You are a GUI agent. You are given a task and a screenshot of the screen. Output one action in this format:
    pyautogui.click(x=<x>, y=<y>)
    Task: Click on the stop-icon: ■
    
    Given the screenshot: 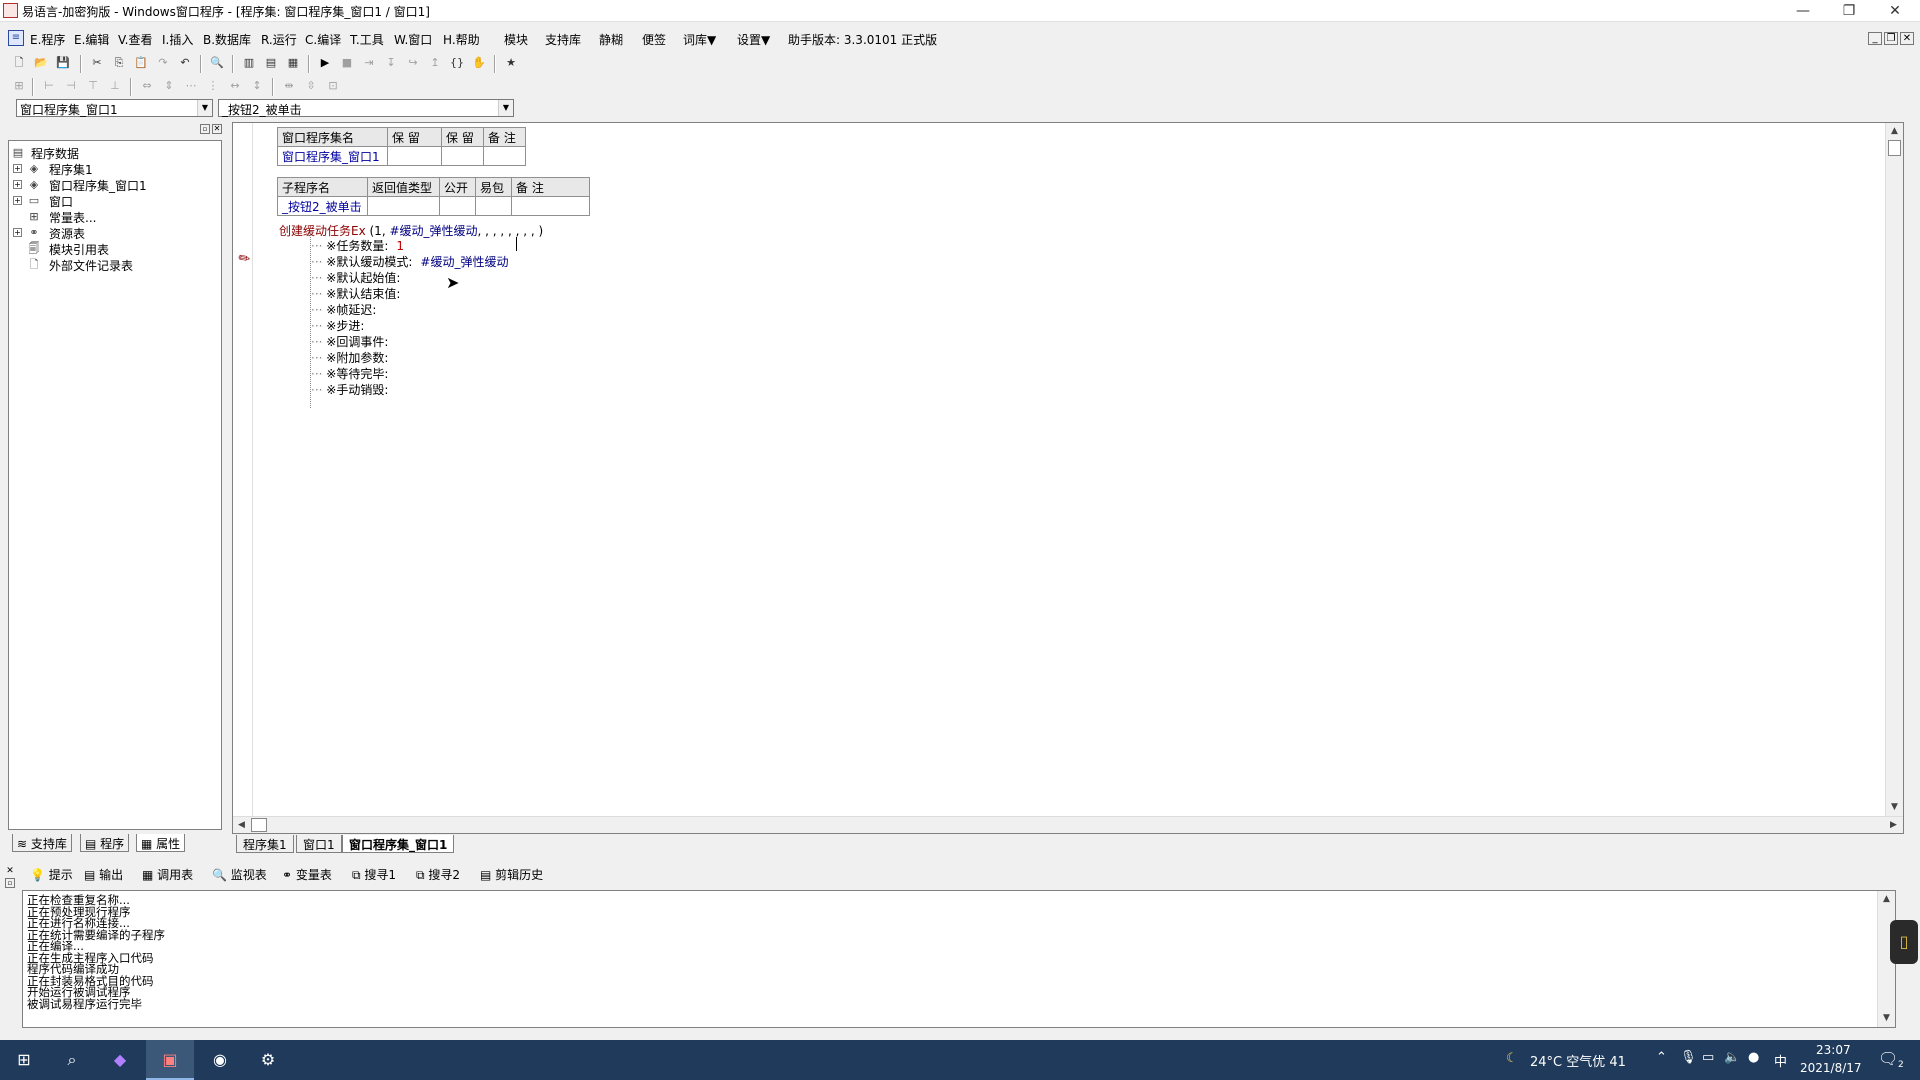 What is the action you would take?
    pyautogui.click(x=347, y=63)
    